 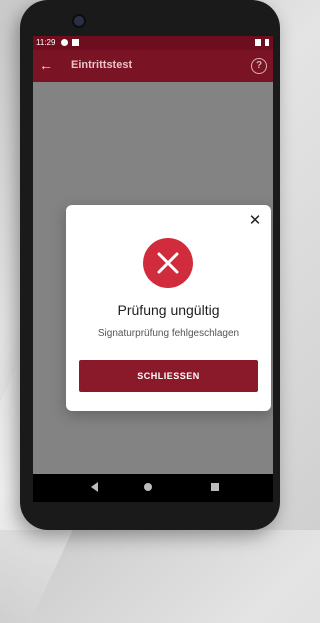 I want to click on dialog-title: Prüfung ungültig, so click(x=168, y=310).